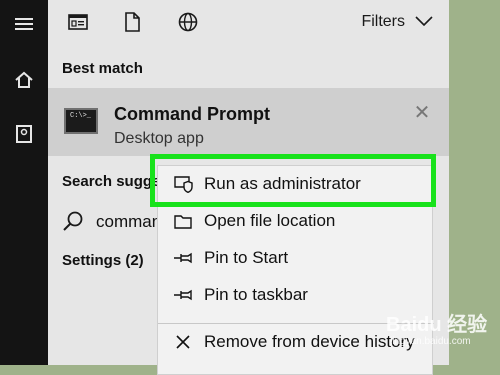 The height and width of the screenshot is (375, 500). Describe the element at coordinates (192, 114) in the screenshot. I see `result-title: Command Prompt` at that location.